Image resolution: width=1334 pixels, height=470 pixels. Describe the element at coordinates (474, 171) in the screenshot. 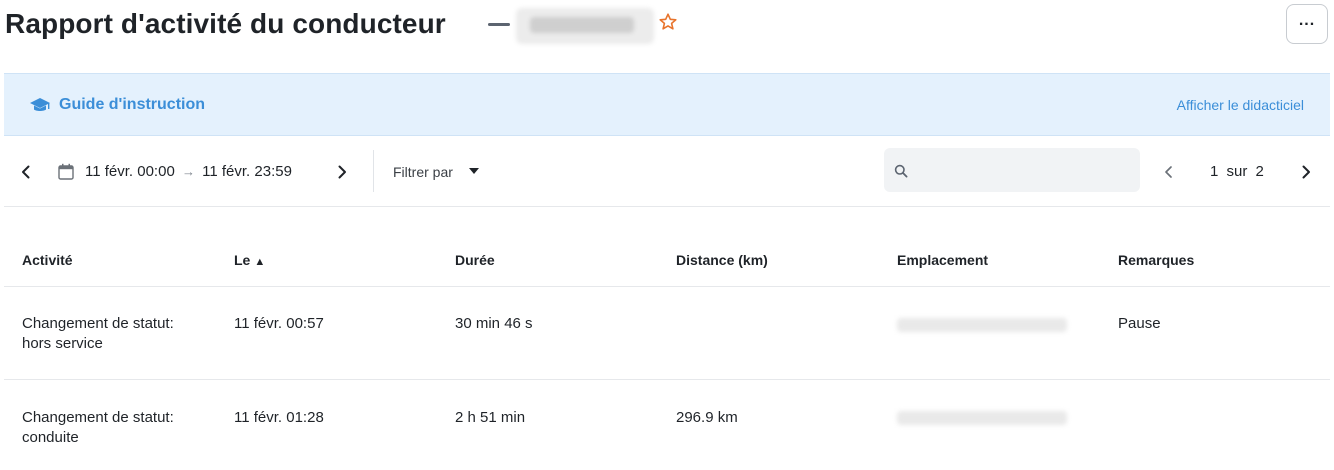

I see `caret-down-icon` at that location.